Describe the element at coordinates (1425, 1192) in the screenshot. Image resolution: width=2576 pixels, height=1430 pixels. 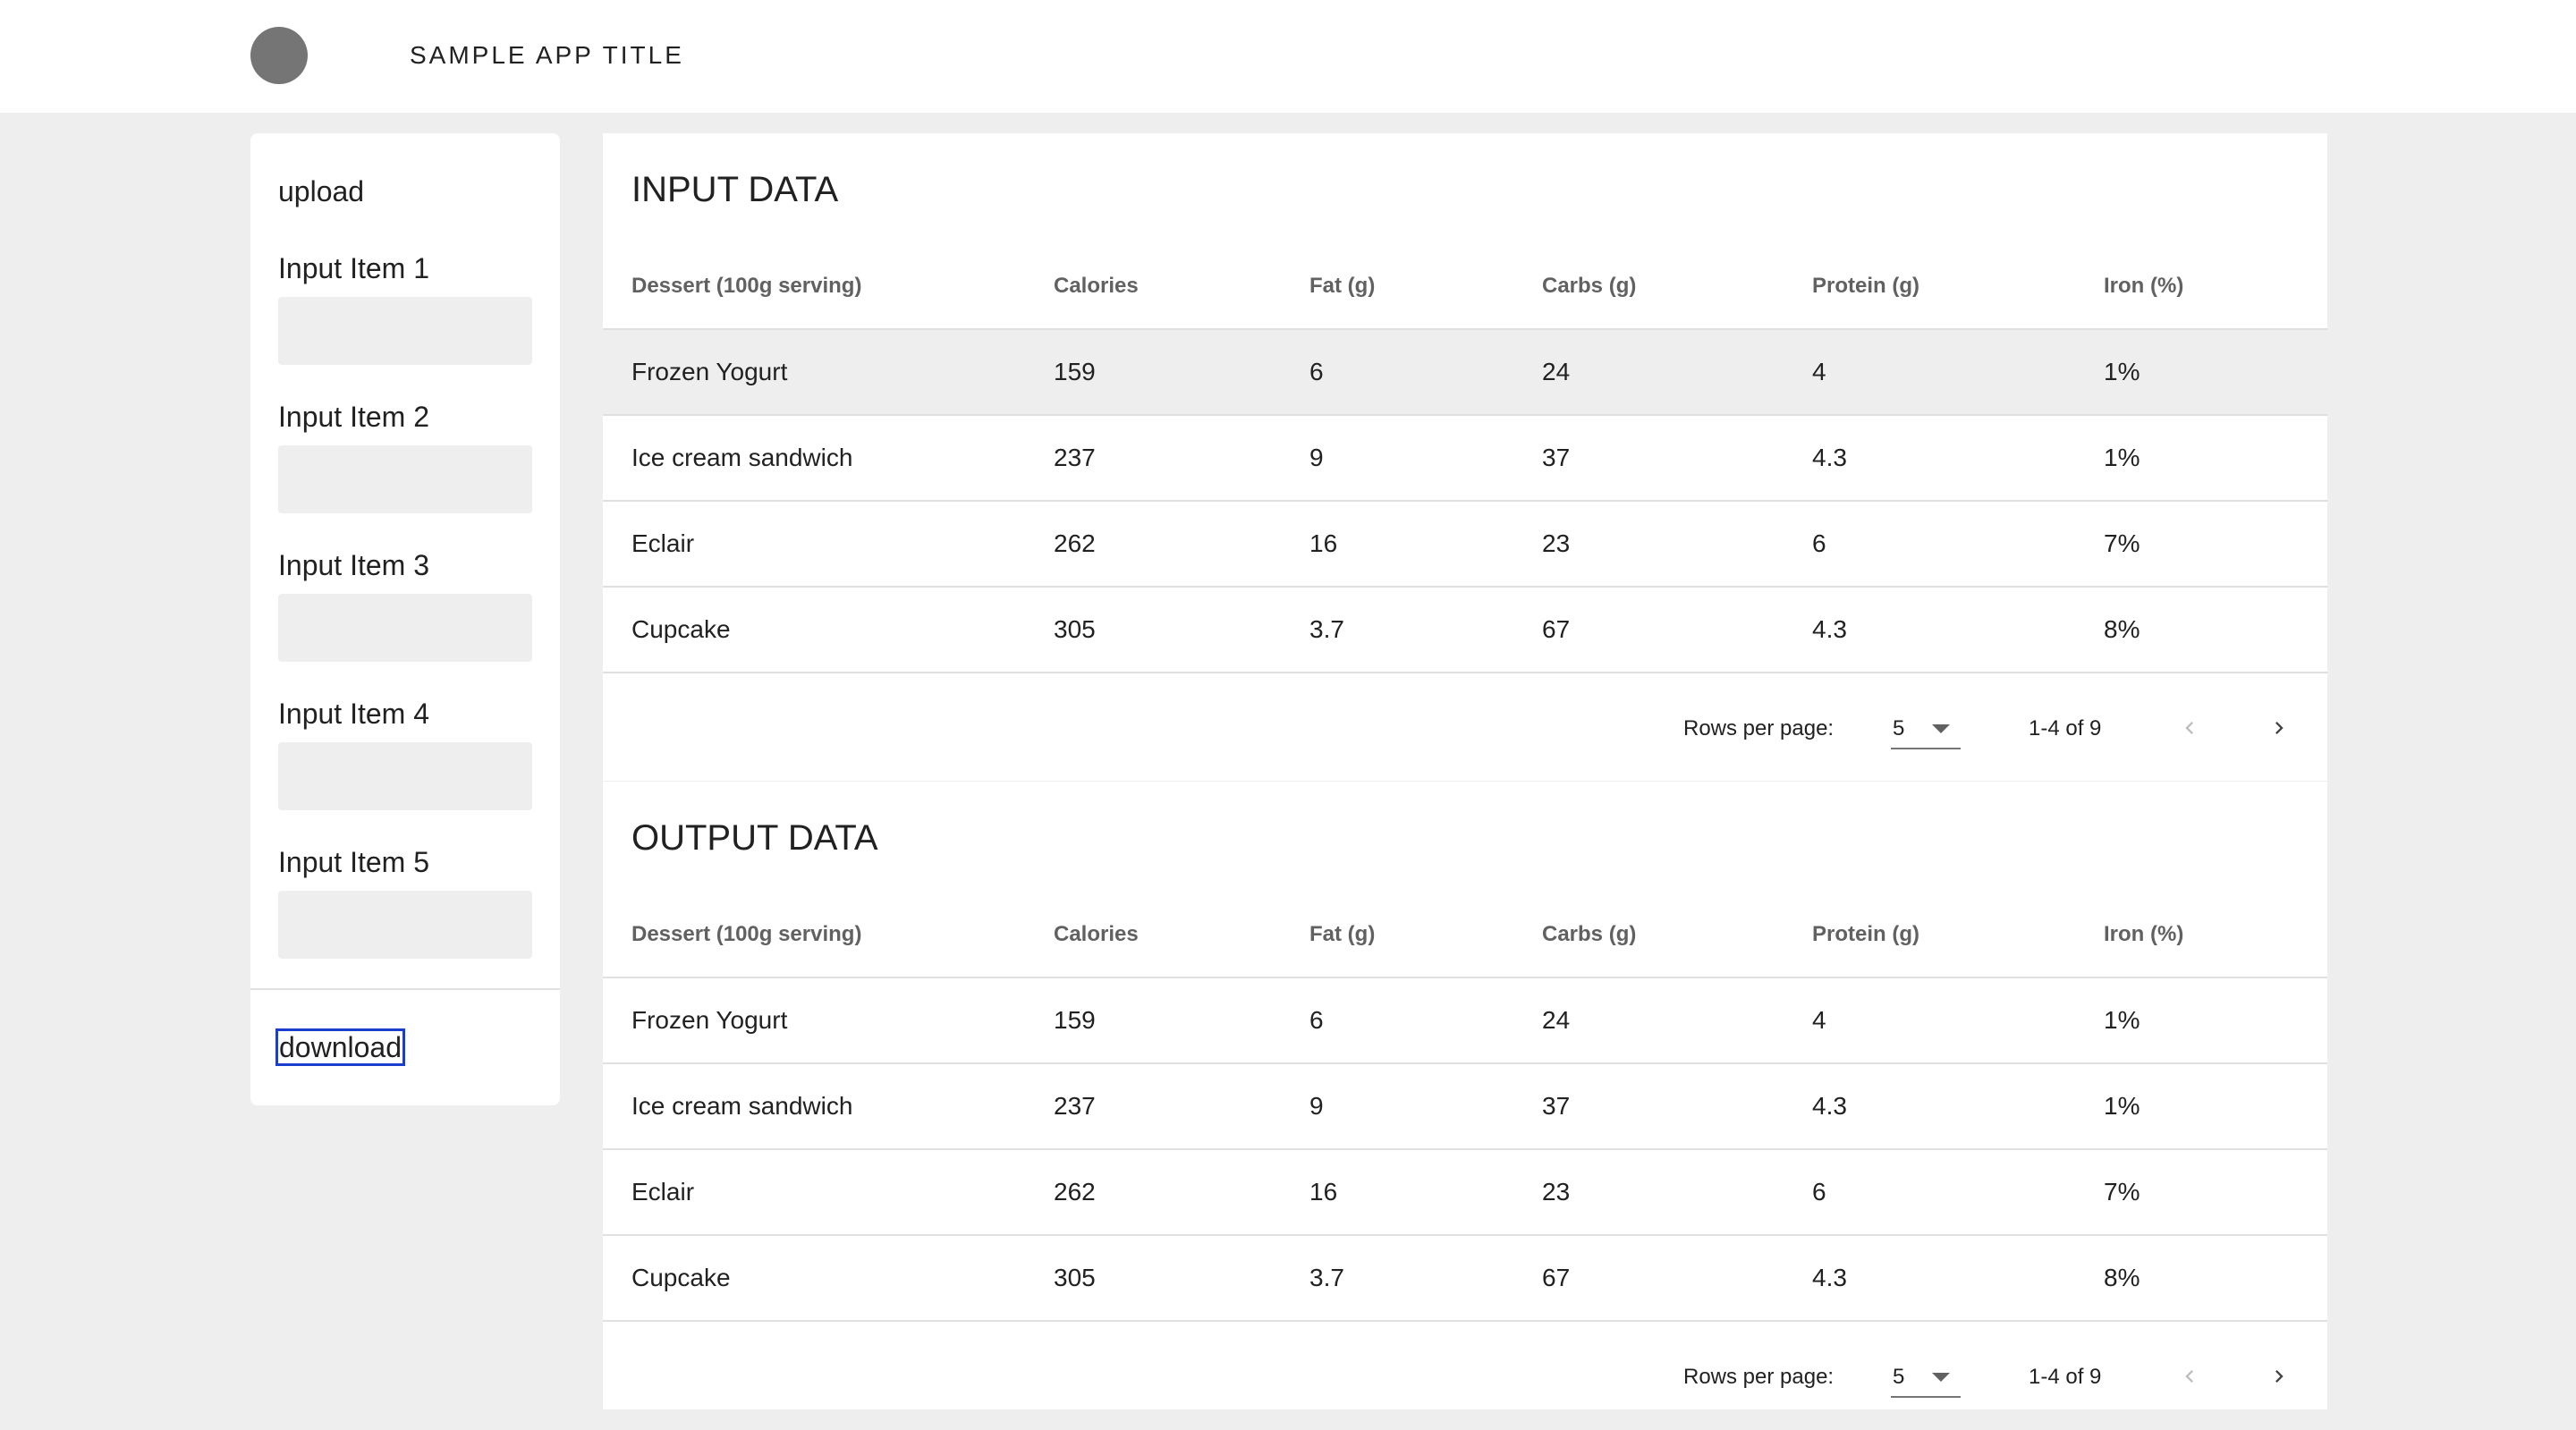
I see `table-cell: 16` at that location.